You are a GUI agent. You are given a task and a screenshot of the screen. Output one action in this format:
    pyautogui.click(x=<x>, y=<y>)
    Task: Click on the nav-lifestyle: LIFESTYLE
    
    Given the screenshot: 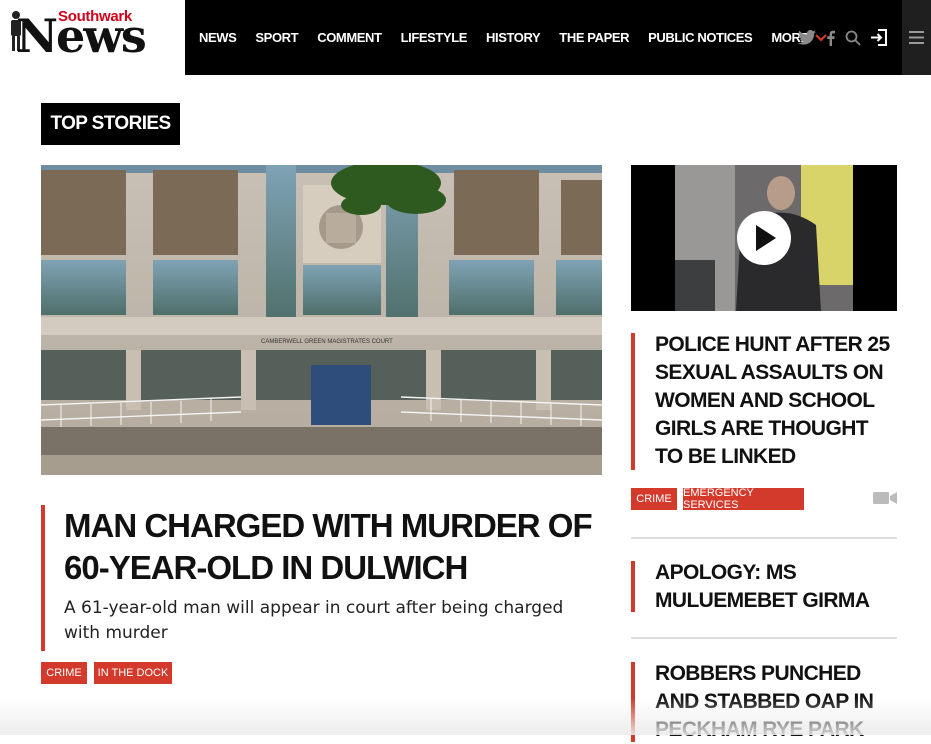 What is the action you would take?
    pyautogui.click(x=434, y=37)
    